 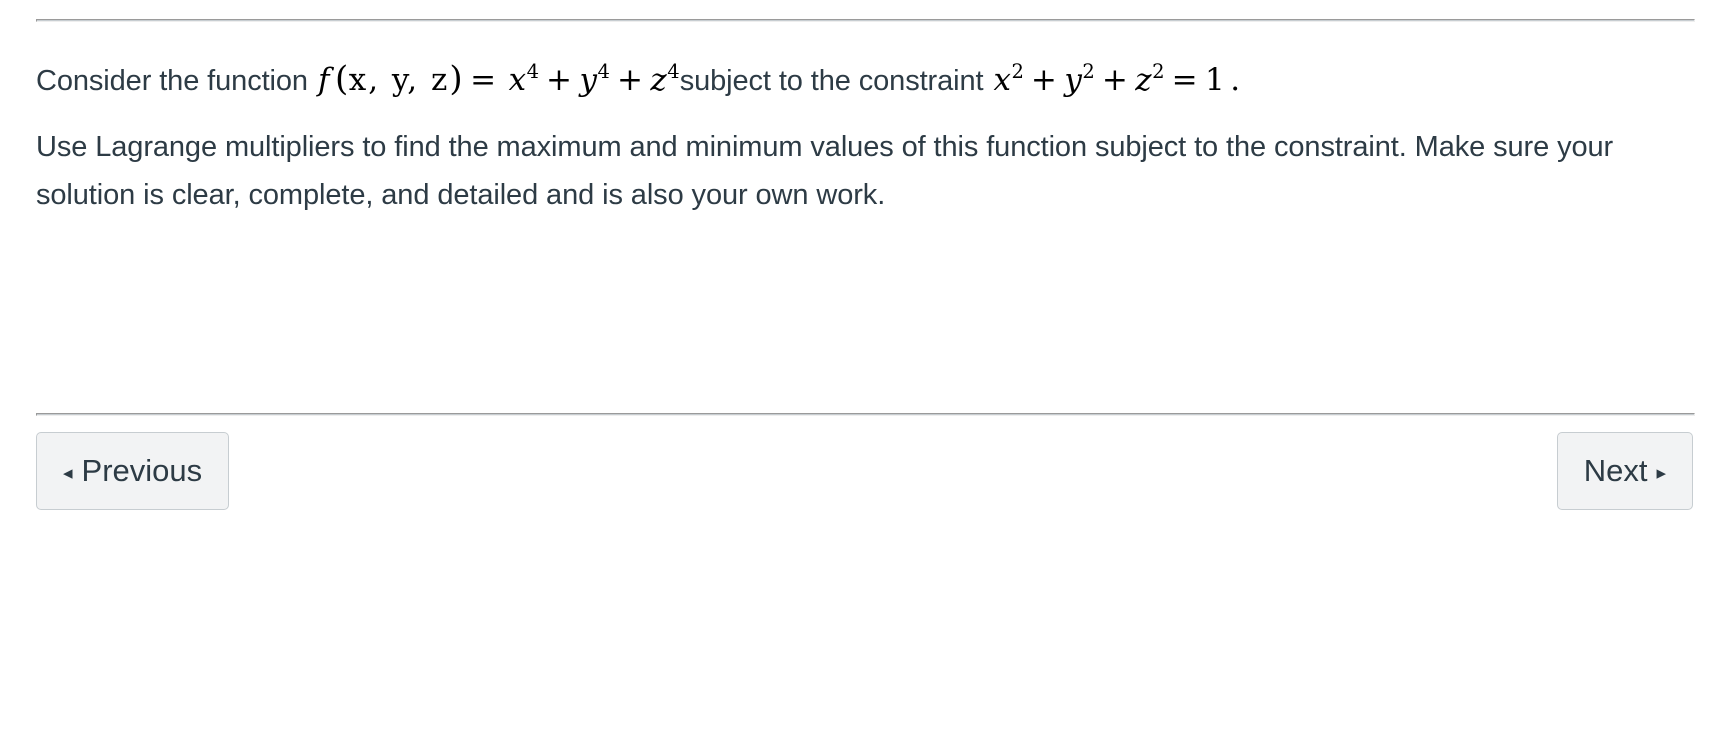 What do you see at coordinates (456, 79) in the screenshot?
I see `math-close-paren: )` at bounding box center [456, 79].